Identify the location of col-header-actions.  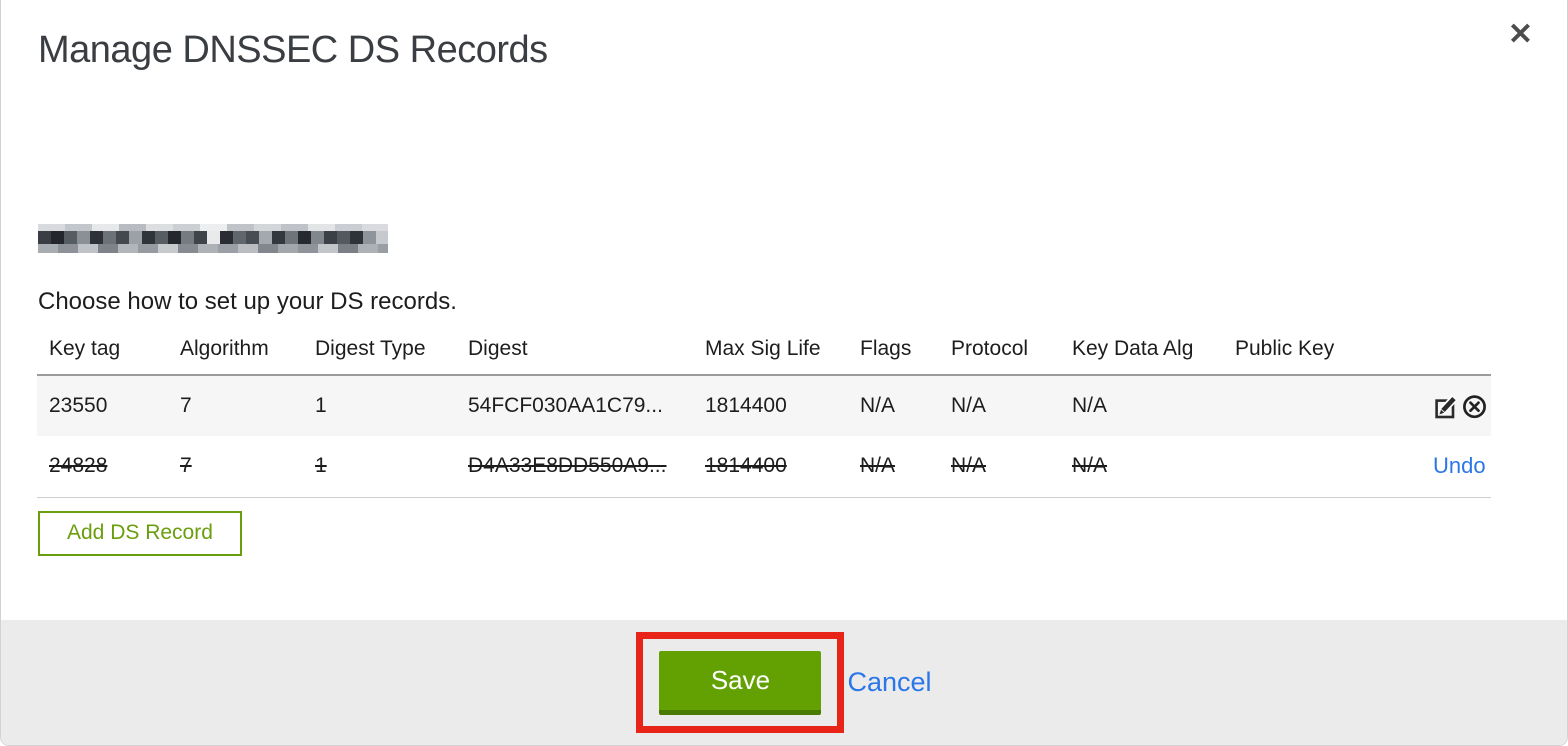
(1456, 353).